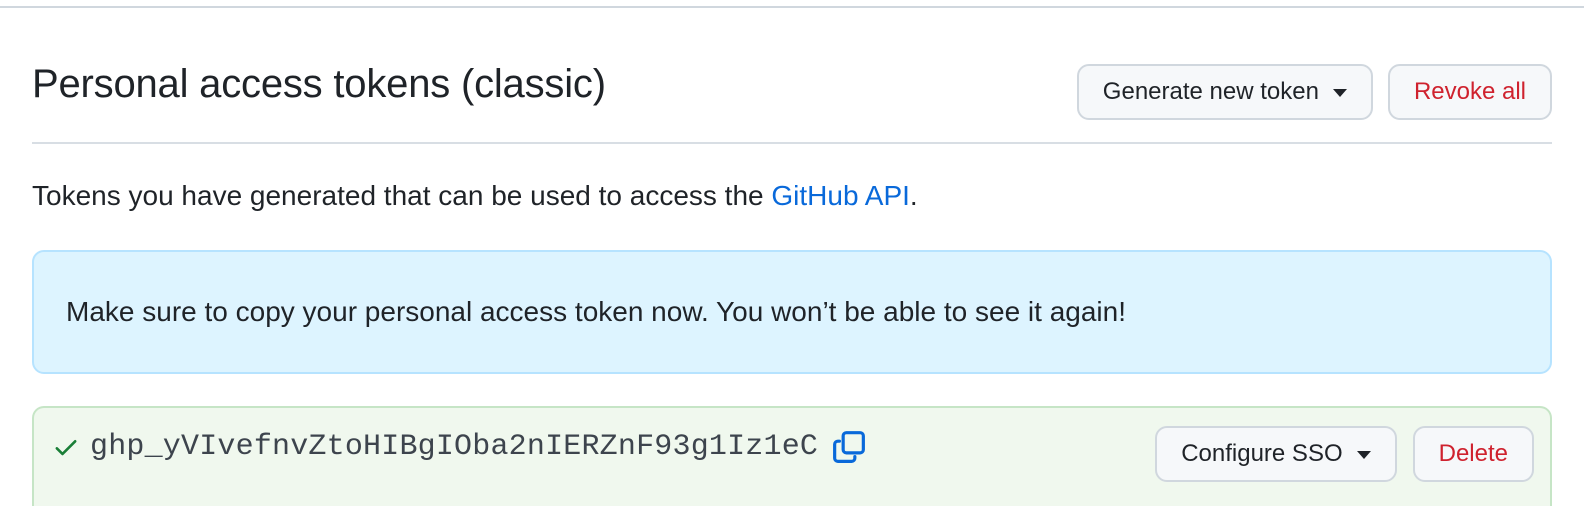 Image resolution: width=1584 pixels, height=506 pixels. I want to click on generate-new-token-button: Generate new token, so click(1224, 92).